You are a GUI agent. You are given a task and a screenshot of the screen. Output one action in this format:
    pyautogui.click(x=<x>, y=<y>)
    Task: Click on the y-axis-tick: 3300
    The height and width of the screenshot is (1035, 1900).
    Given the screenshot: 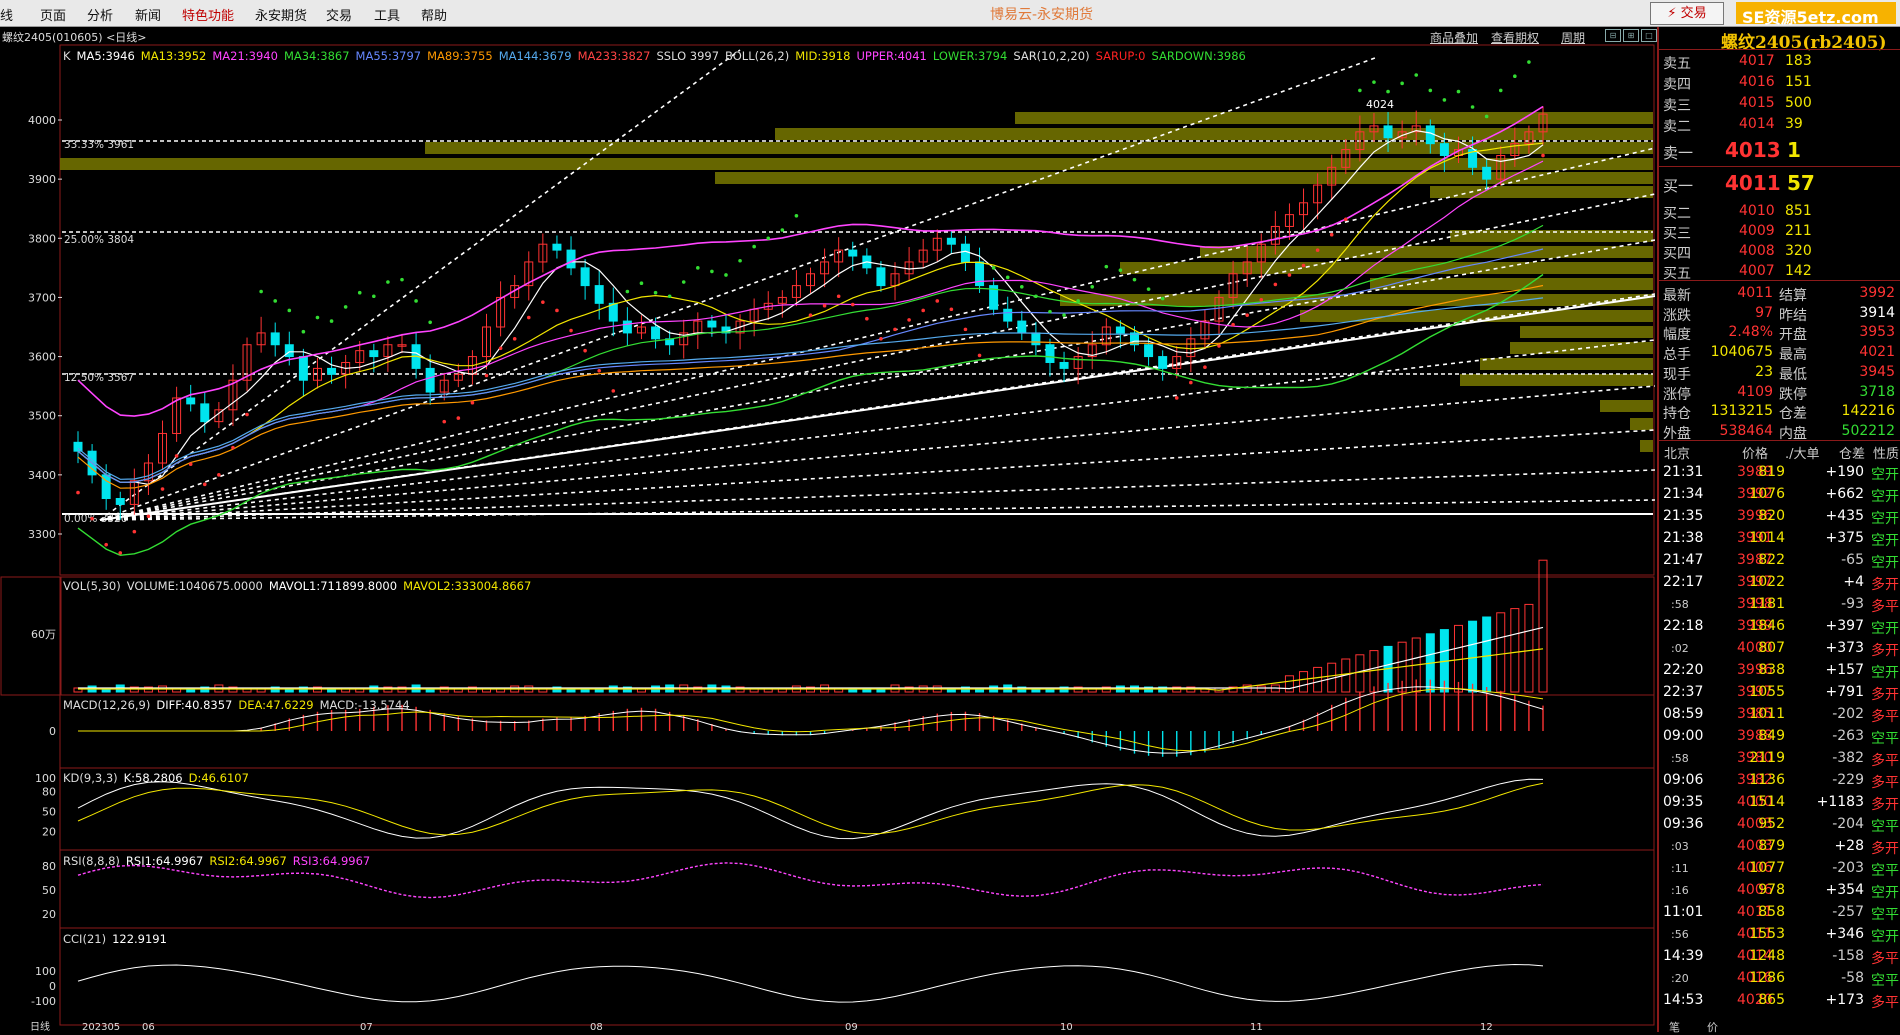 What is the action you would take?
    pyautogui.click(x=42, y=534)
    